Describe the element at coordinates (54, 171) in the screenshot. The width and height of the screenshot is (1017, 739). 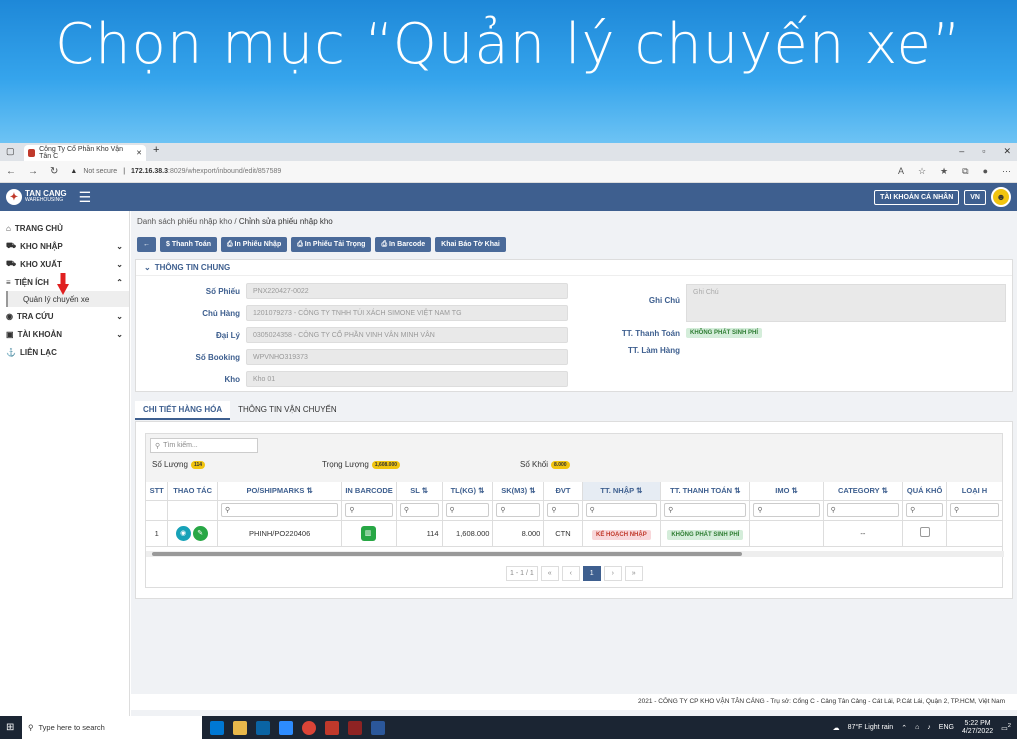
I see `reload-icon: ↻` at that location.